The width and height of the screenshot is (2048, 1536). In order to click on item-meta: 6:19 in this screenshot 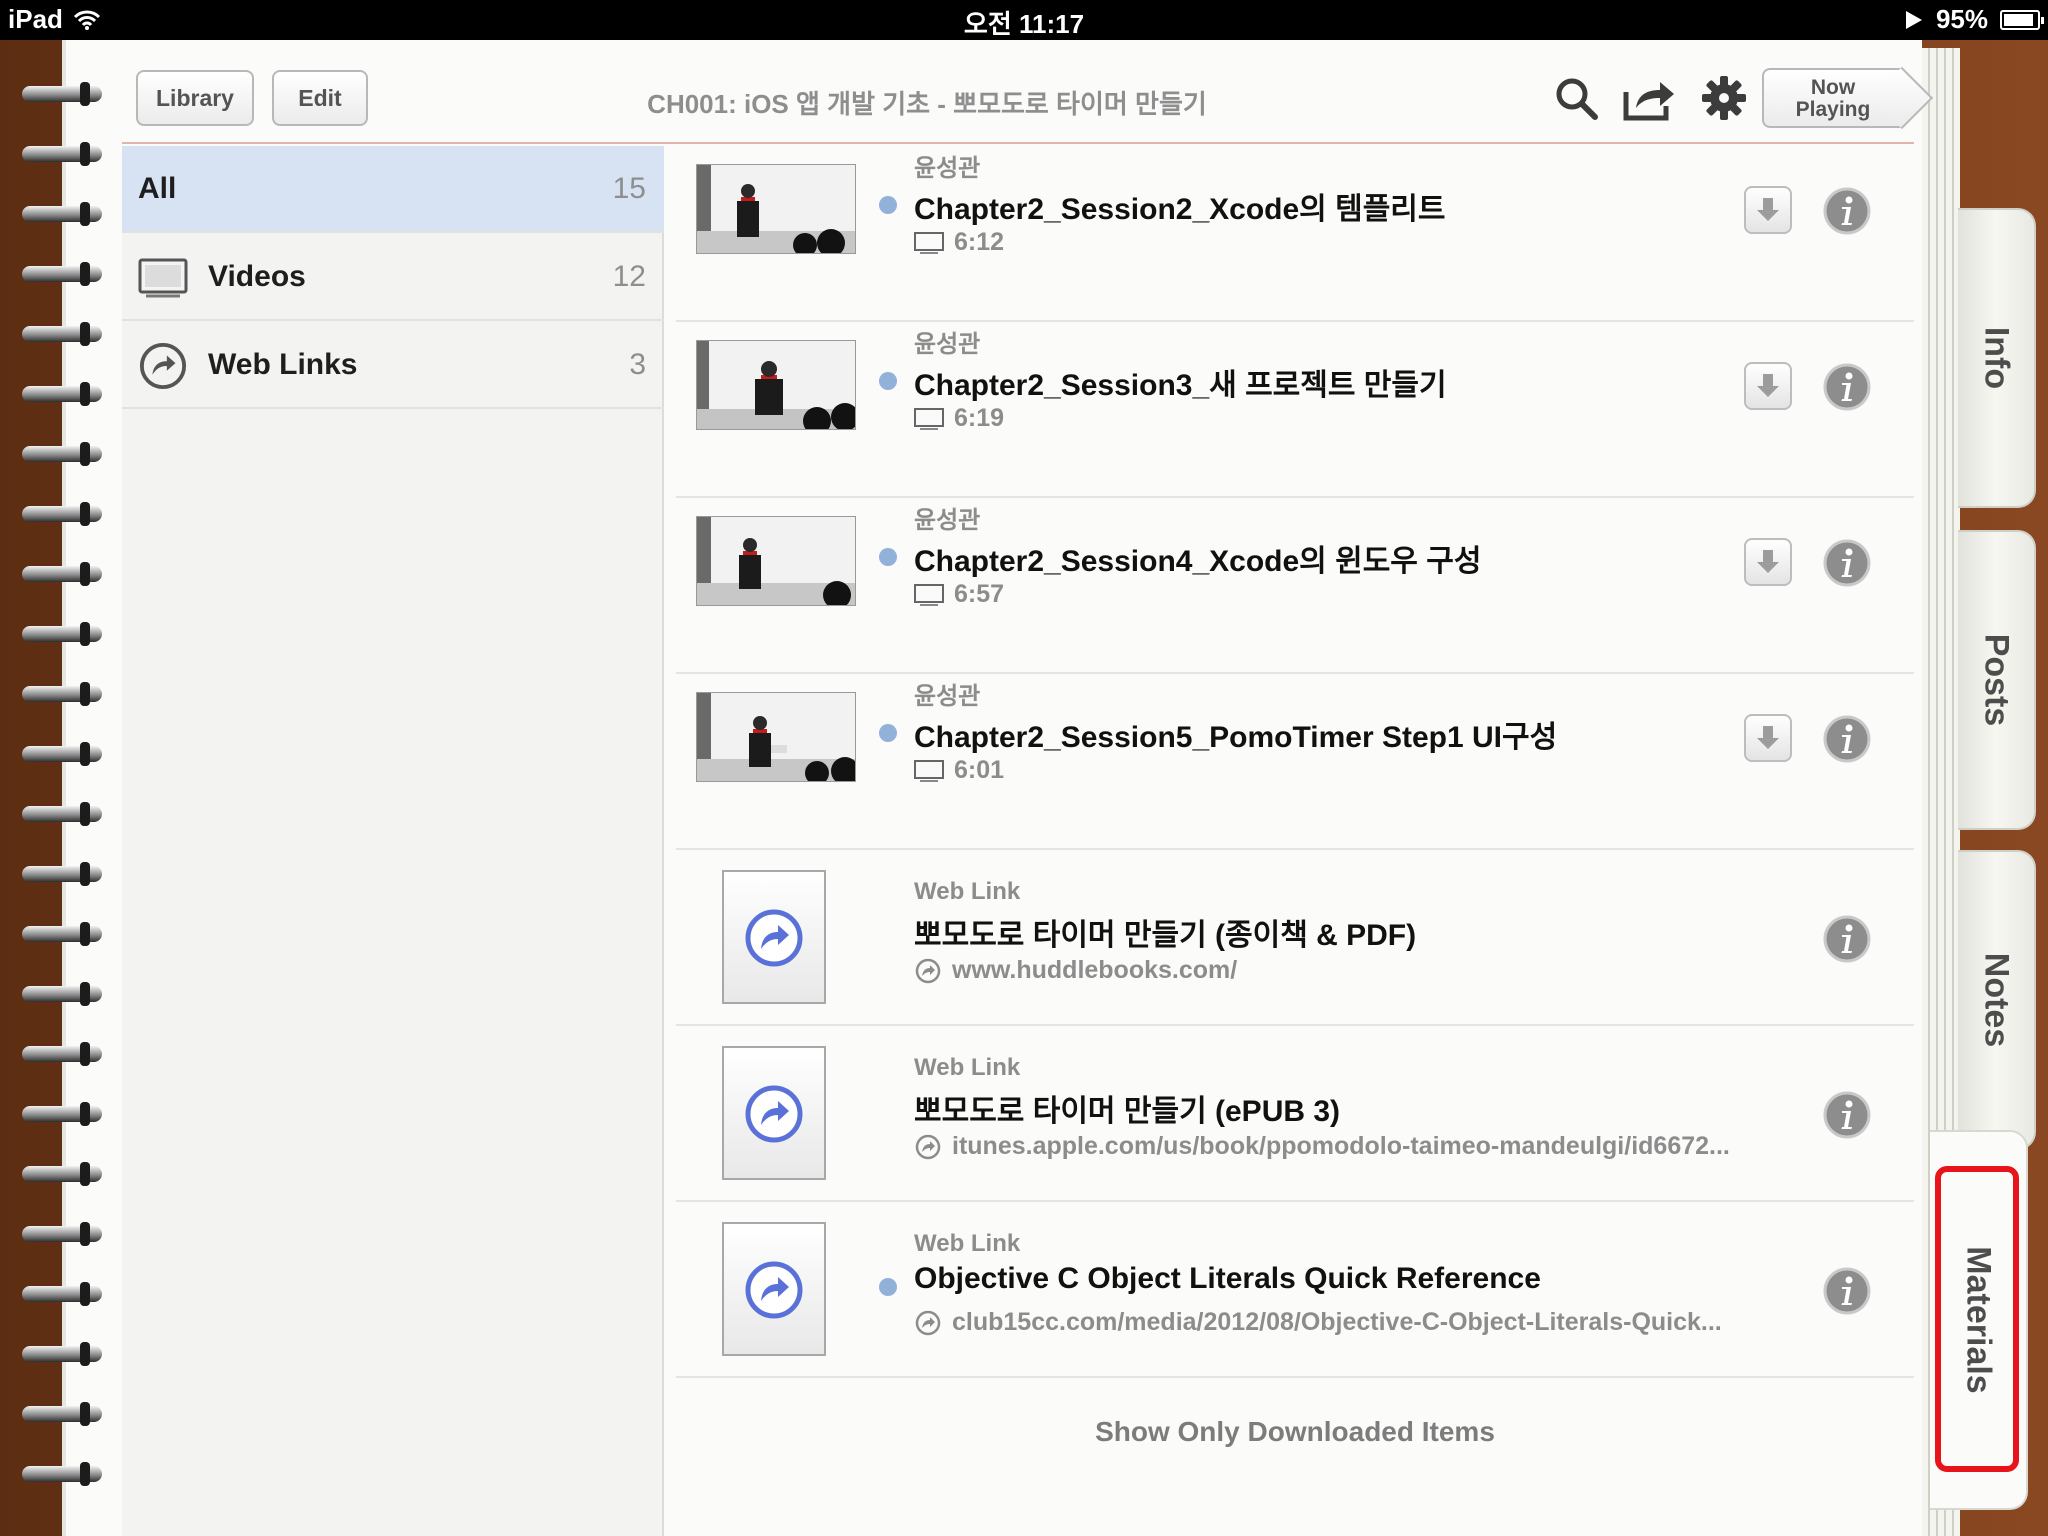, I will do `click(959, 418)`.